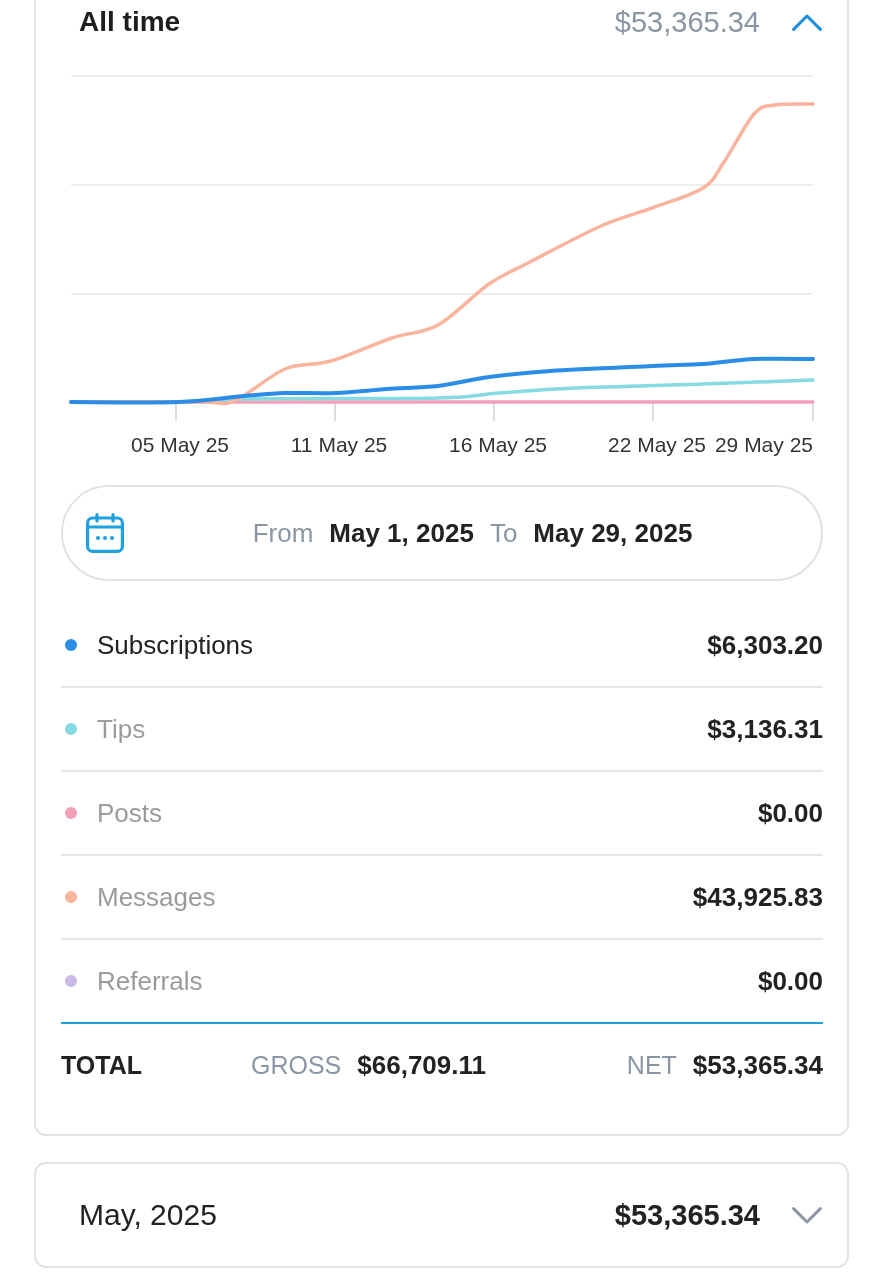  I want to click on chevron-up-icon, so click(807, 22).